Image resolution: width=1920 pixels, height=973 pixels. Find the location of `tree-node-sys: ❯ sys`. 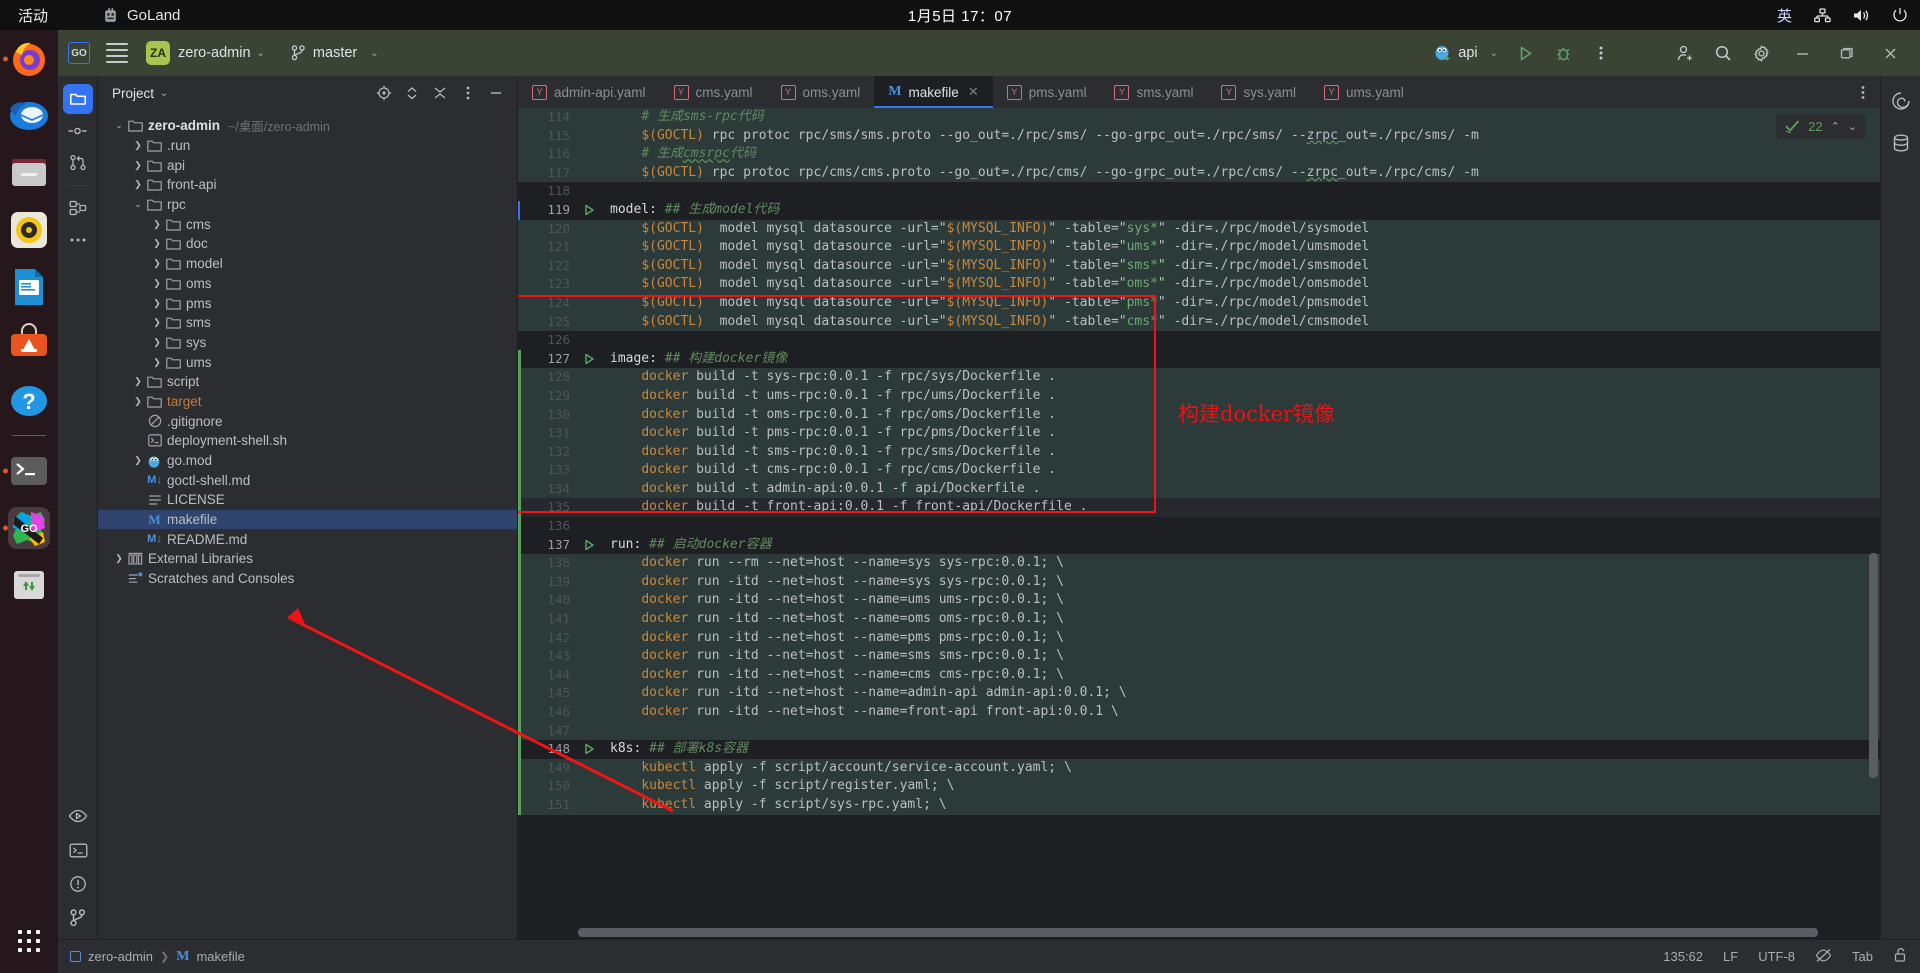

tree-node-sys: ❯ sys is located at coordinates (307, 343).